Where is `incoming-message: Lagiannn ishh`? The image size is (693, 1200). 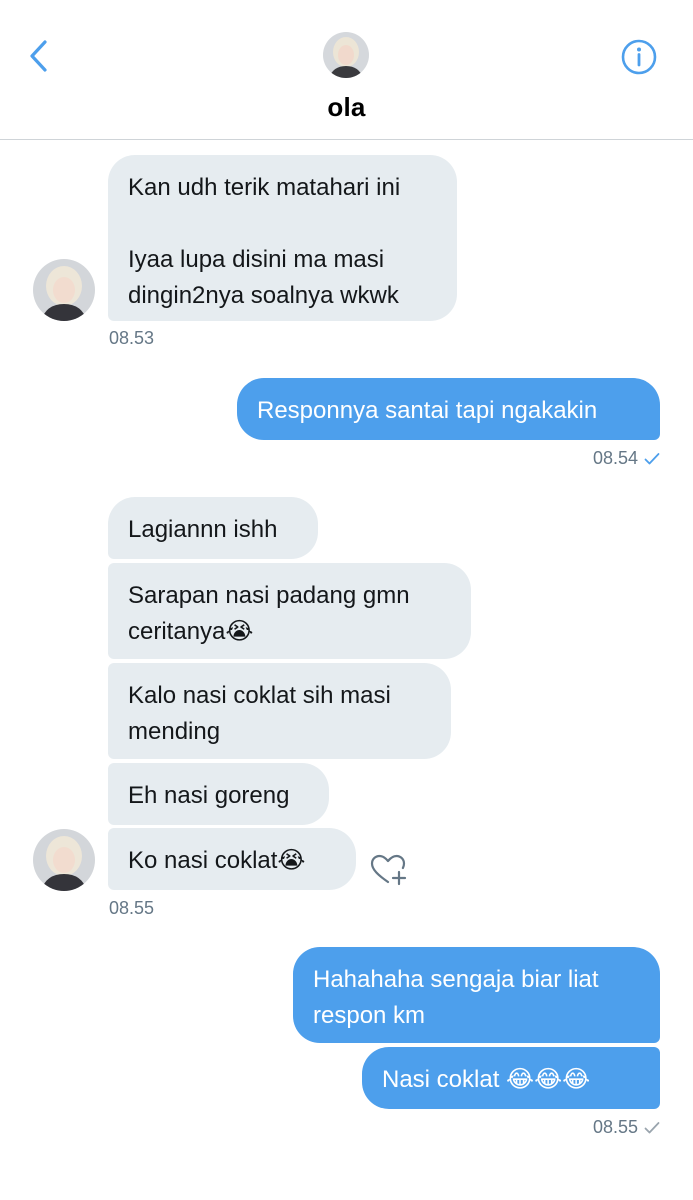
incoming-message: Lagiannn ishh is located at coordinates (213, 528).